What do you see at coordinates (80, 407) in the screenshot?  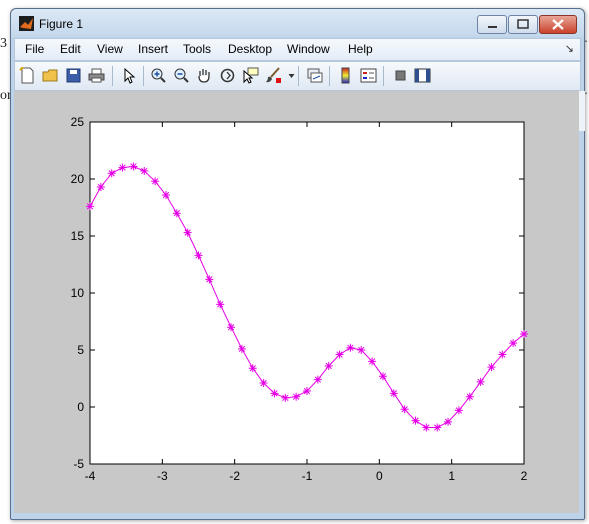 I see `y-tick-label: 0` at bounding box center [80, 407].